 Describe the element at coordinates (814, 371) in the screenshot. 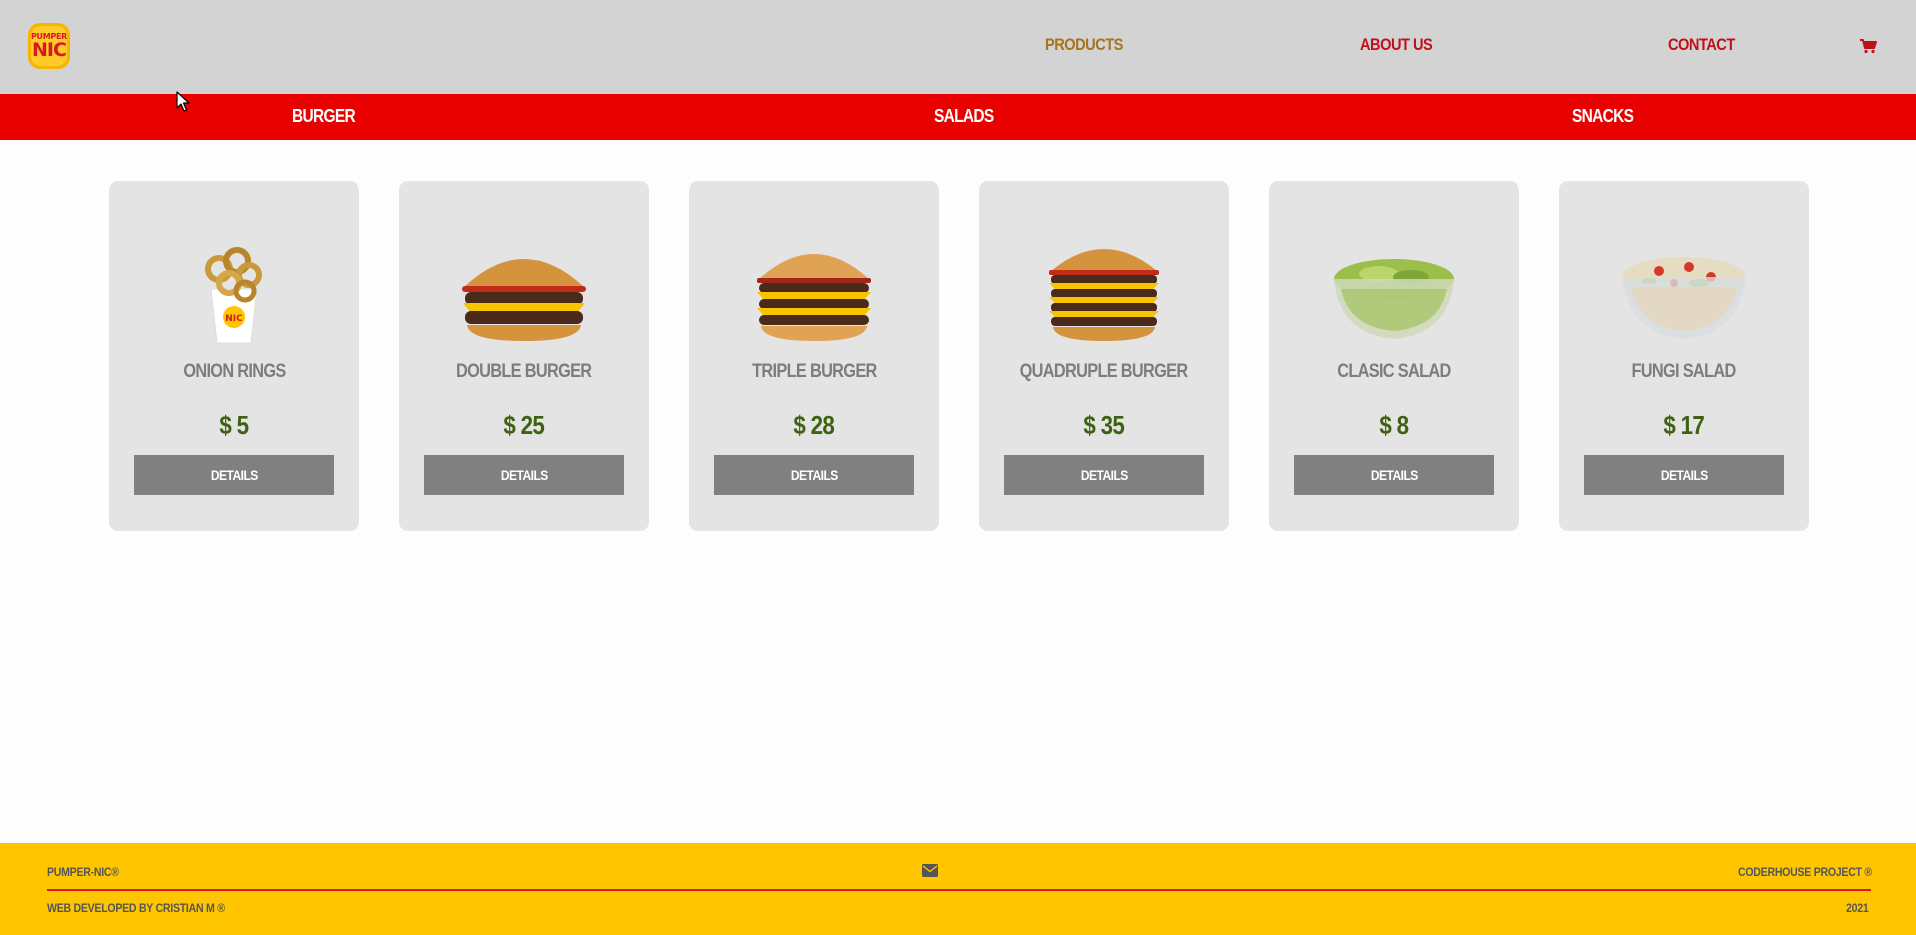

I see `product-name: TRIPLE BURGER` at that location.